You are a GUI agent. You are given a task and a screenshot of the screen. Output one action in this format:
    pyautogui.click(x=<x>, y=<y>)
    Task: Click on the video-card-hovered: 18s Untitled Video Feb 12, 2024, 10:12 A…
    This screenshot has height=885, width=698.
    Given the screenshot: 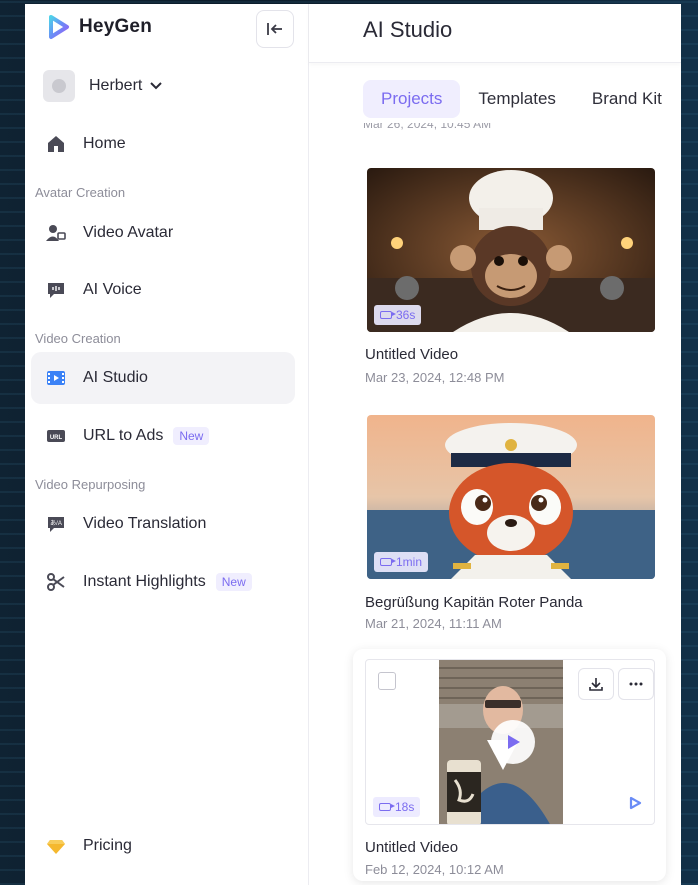 What is the action you would take?
    pyautogui.click(x=509, y=765)
    